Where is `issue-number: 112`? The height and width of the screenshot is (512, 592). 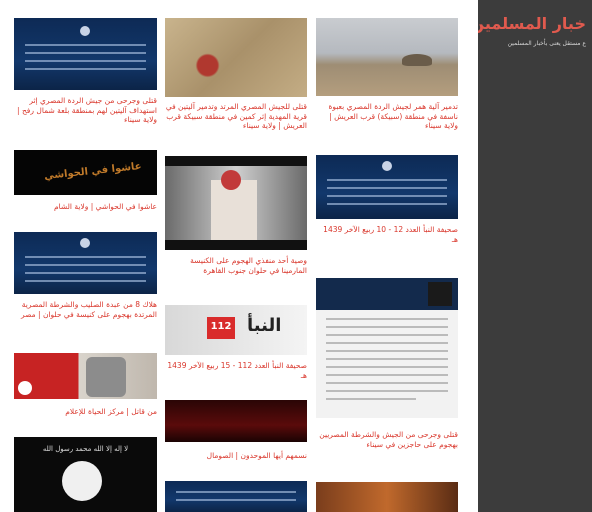 issue-number: 112 is located at coordinates (221, 326).